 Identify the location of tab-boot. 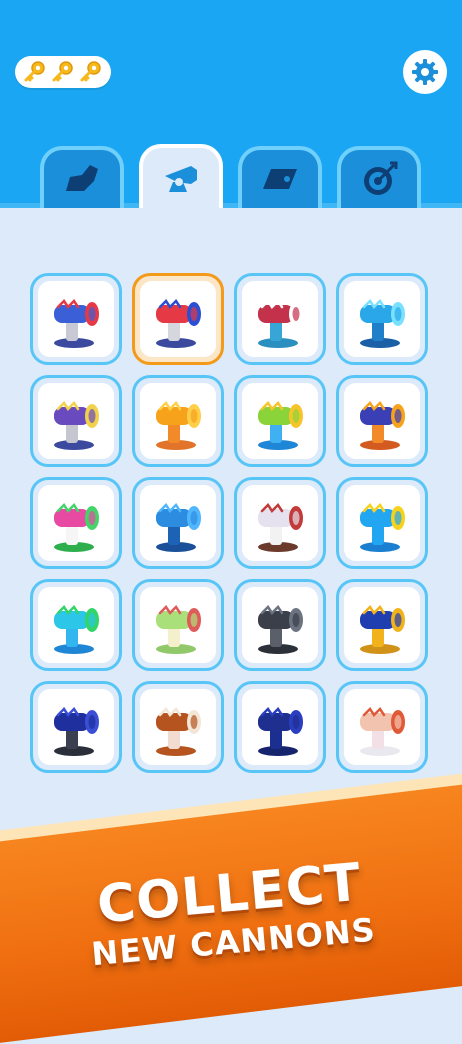
(82, 177).